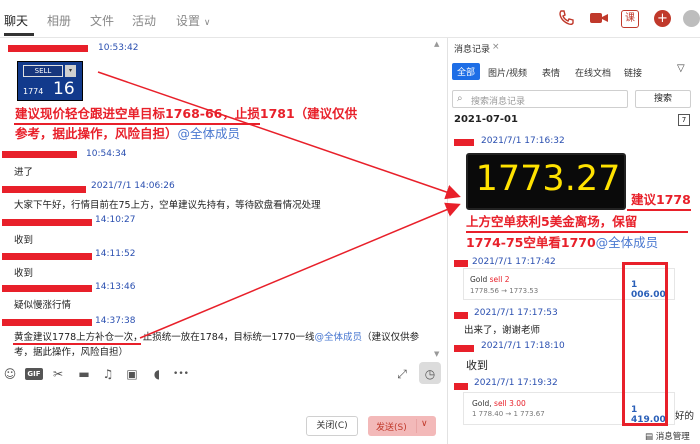 This screenshot has width=700, height=444. I want to click on message-time: 14:11:52, so click(115, 254).